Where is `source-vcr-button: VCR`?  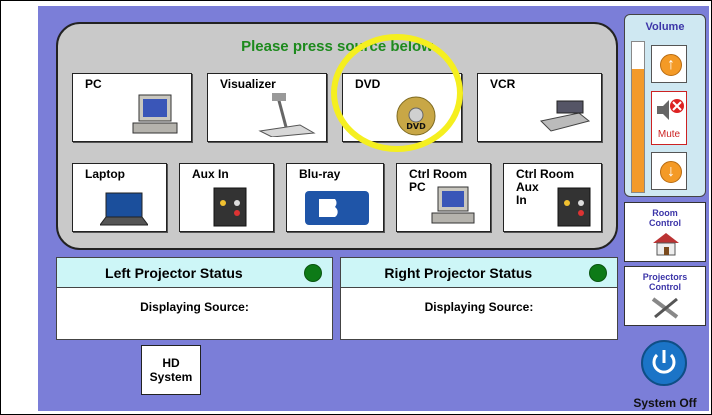 source-vcr-button: VCR is located at coordinates (539, 107).